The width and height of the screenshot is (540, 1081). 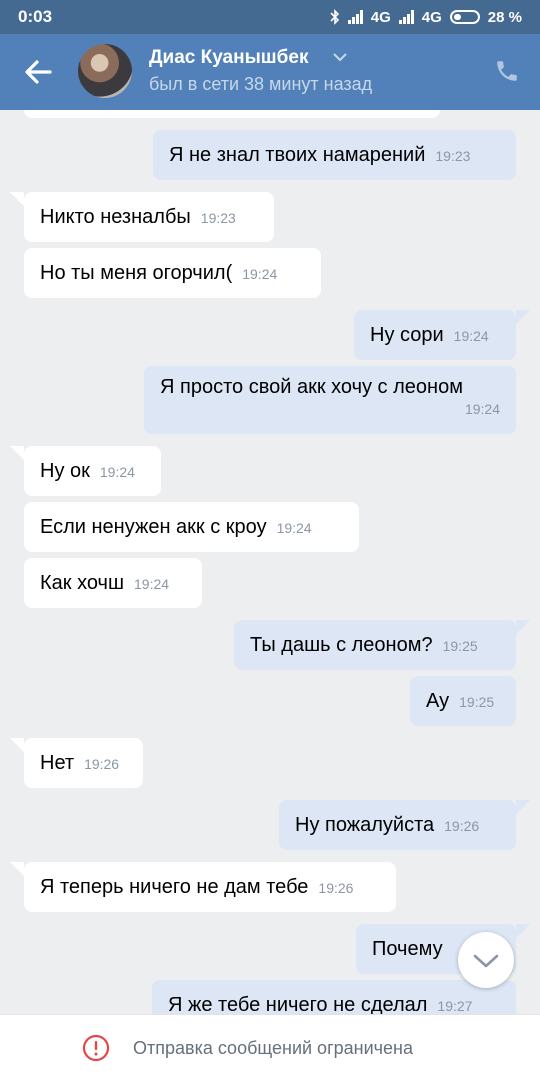 I want to click on message-bubble: Никто незналбы 19:23, so click(x=149, y=217).